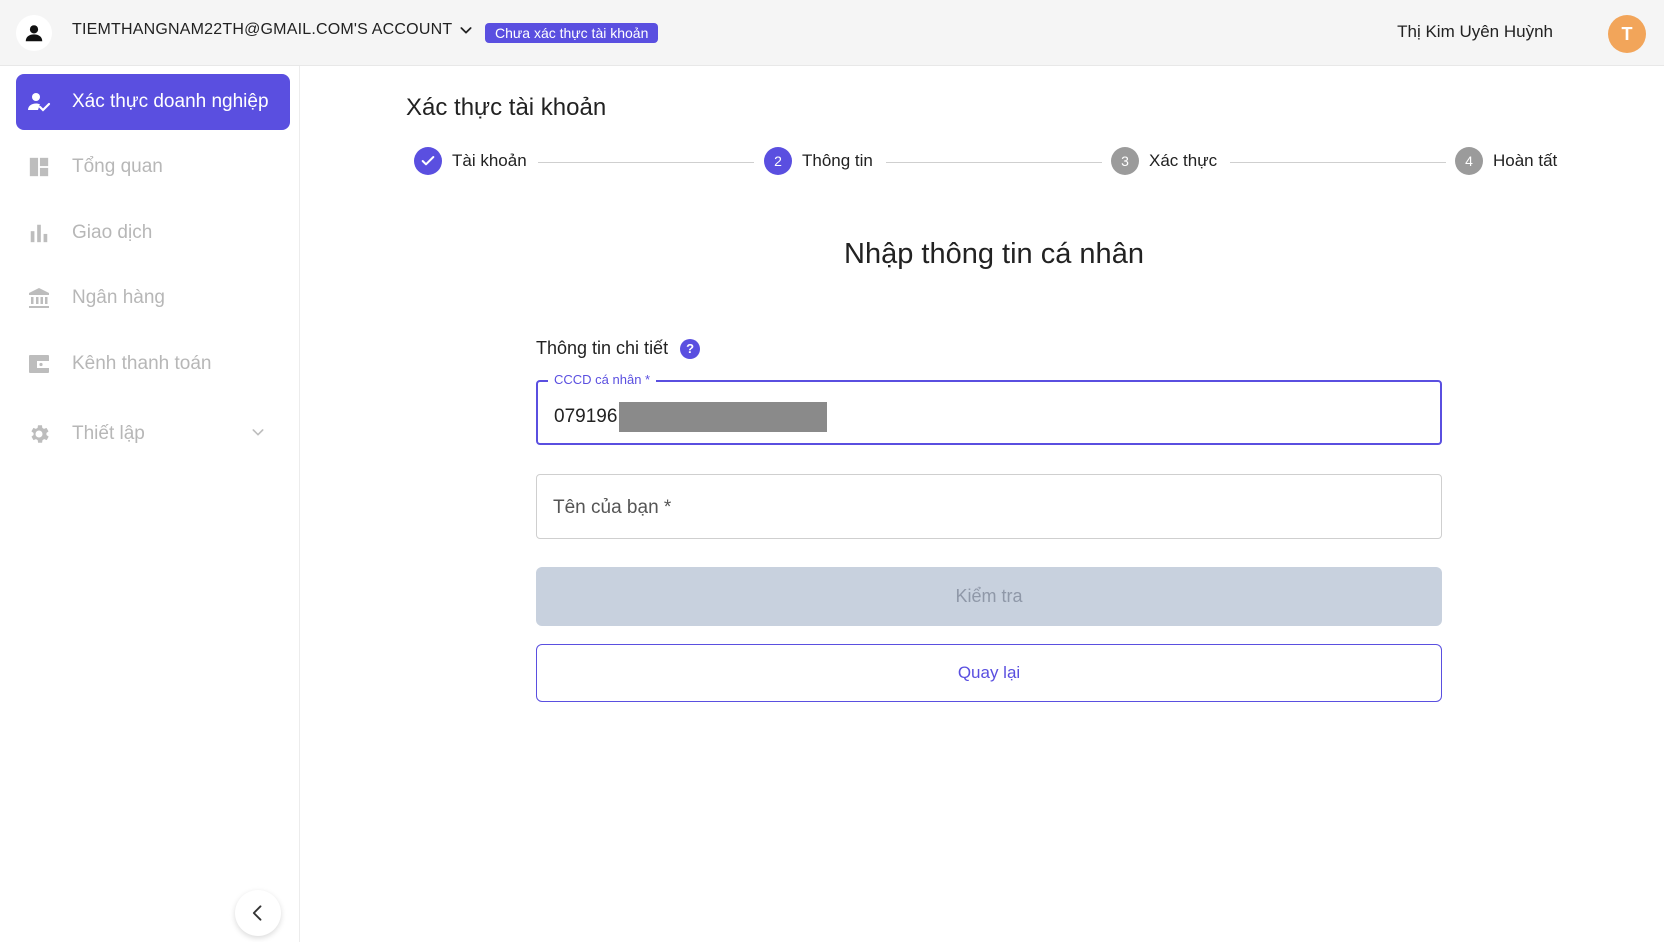 The image size is (1664, 942). Describe the element at coordinates (572, 33) in the screenshot. I see `unverified-badge: Chưa xác thực tài khoản` at that location.